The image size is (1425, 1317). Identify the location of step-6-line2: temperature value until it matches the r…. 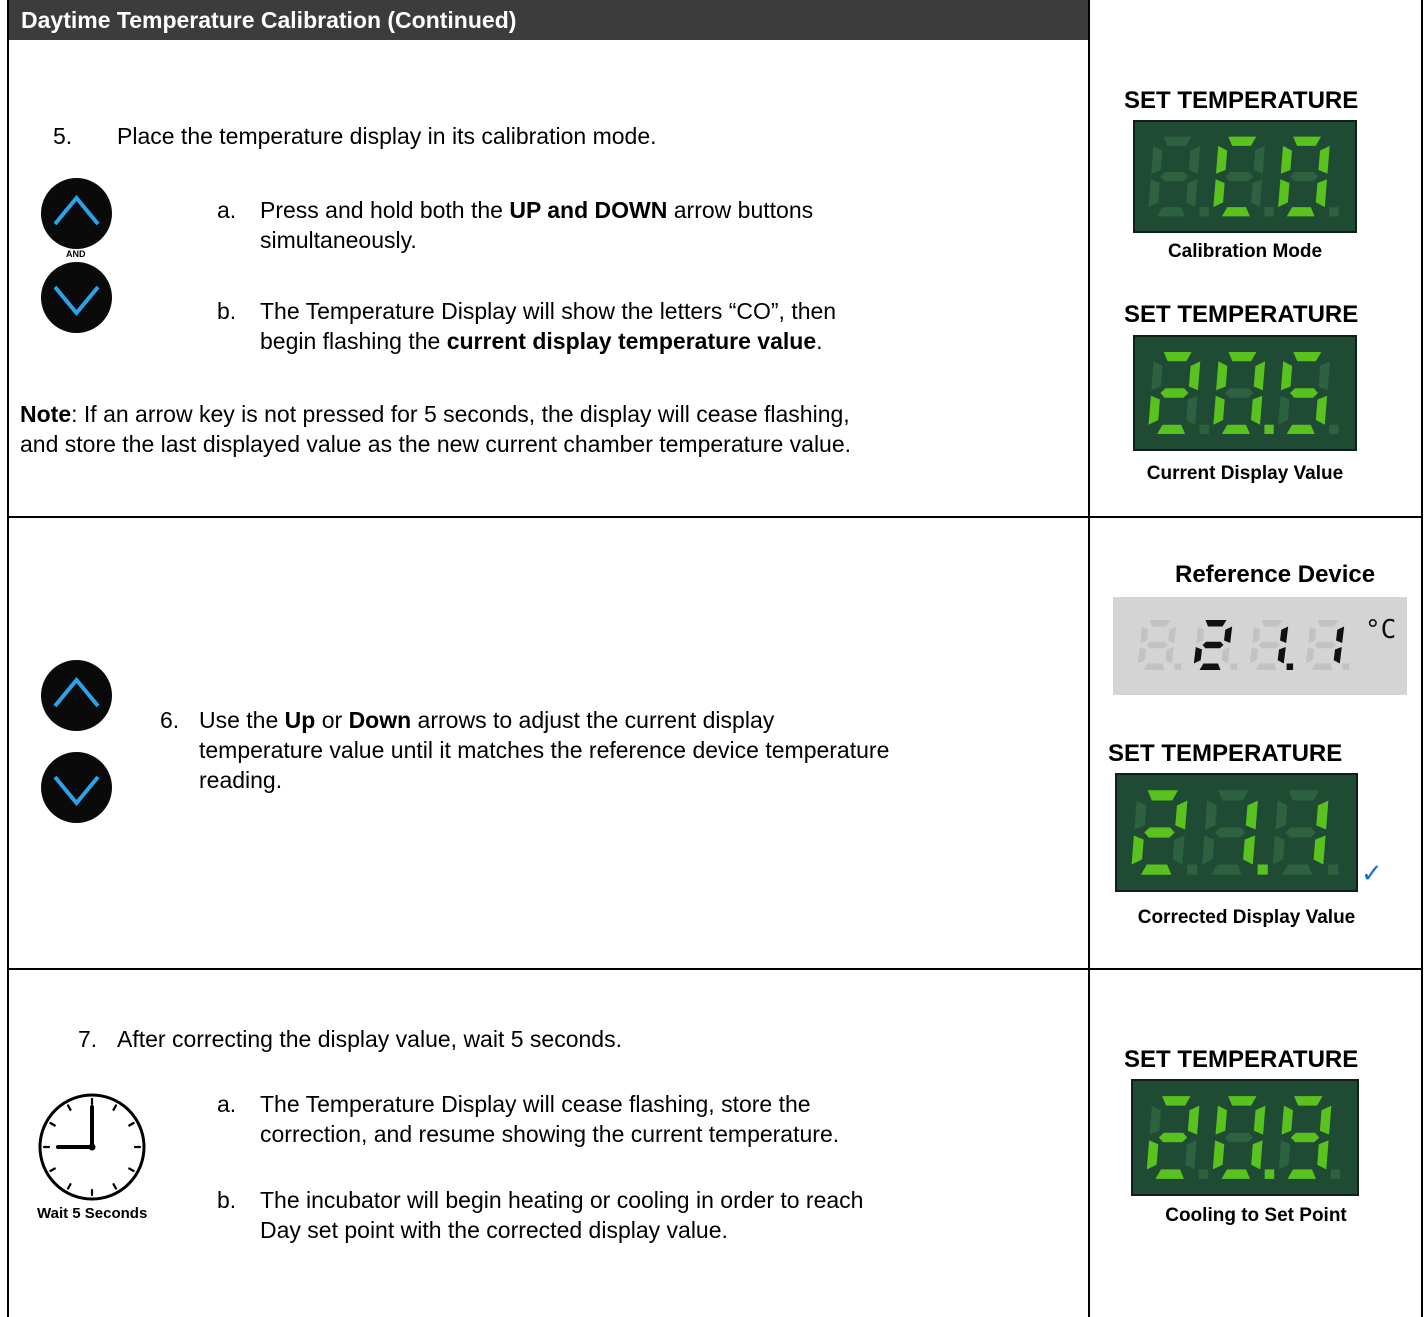
(544, 750).